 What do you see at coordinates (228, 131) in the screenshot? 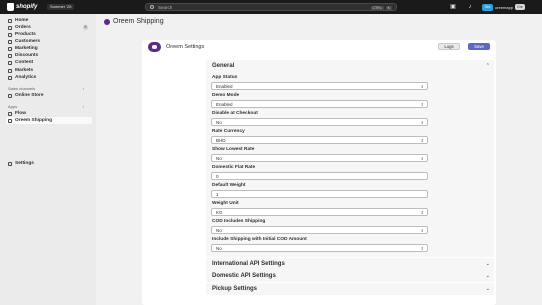
I see `field-label: Rate Currency` at bounding box center [228, 131].